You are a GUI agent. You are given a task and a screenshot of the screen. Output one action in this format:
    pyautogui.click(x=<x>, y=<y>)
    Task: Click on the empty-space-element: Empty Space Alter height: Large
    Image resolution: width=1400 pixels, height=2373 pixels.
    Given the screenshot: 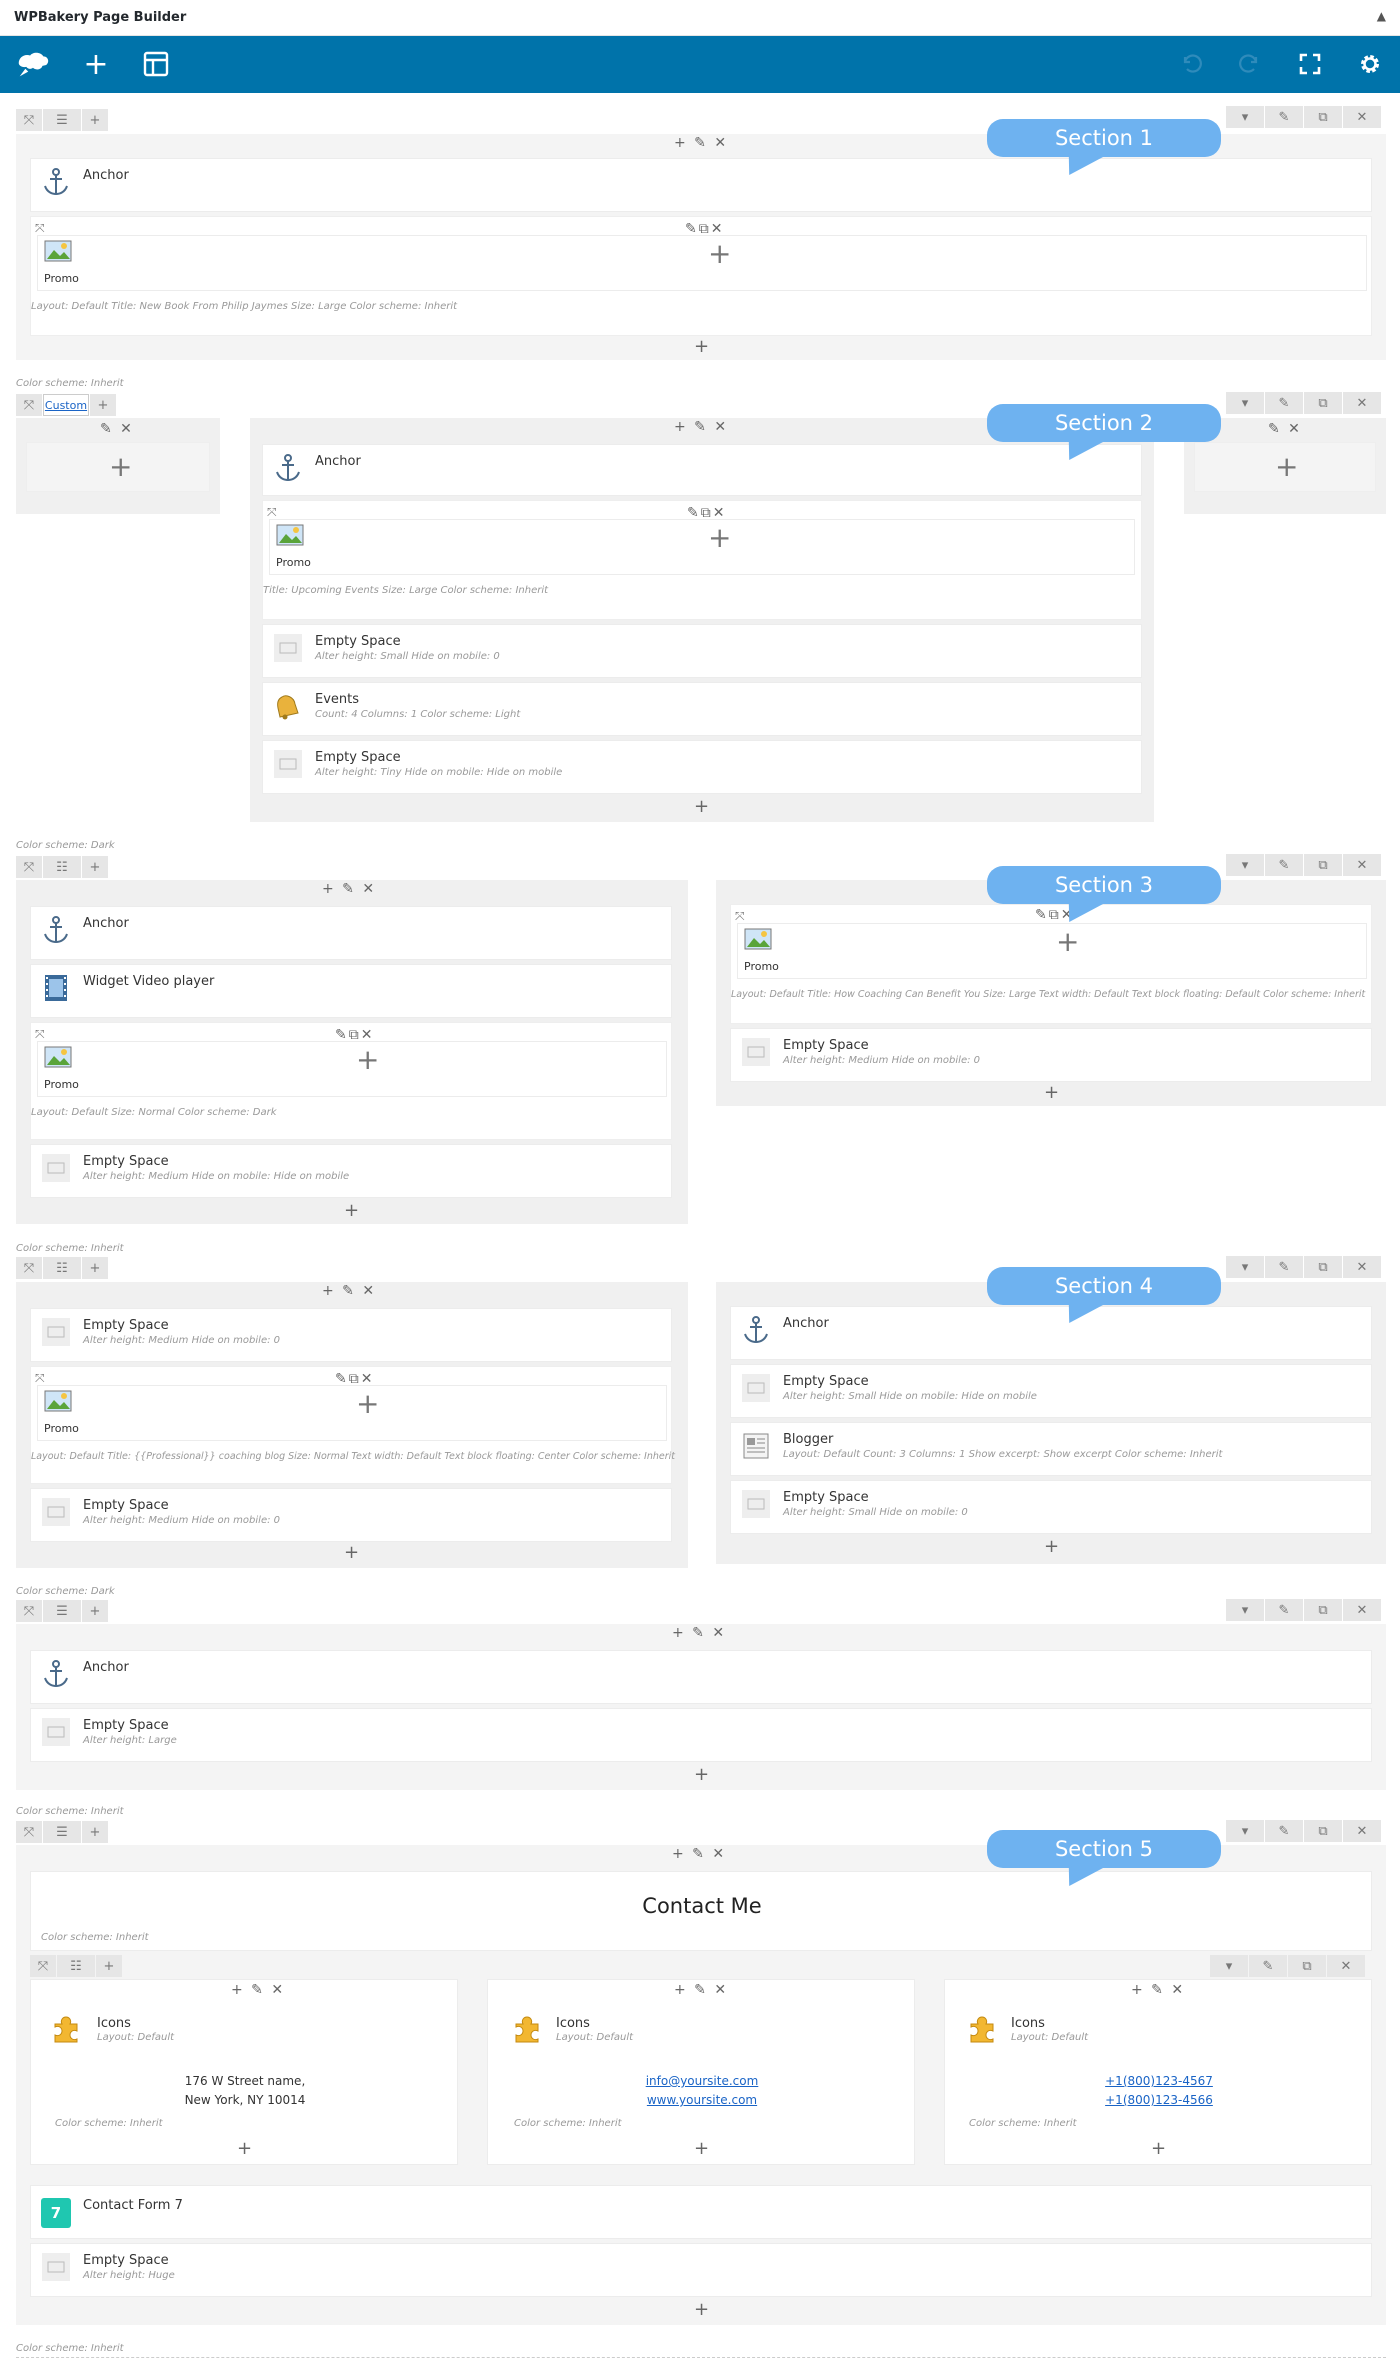 What is the action you would take?
    pyautogui.click(x=701, y=1735)
    